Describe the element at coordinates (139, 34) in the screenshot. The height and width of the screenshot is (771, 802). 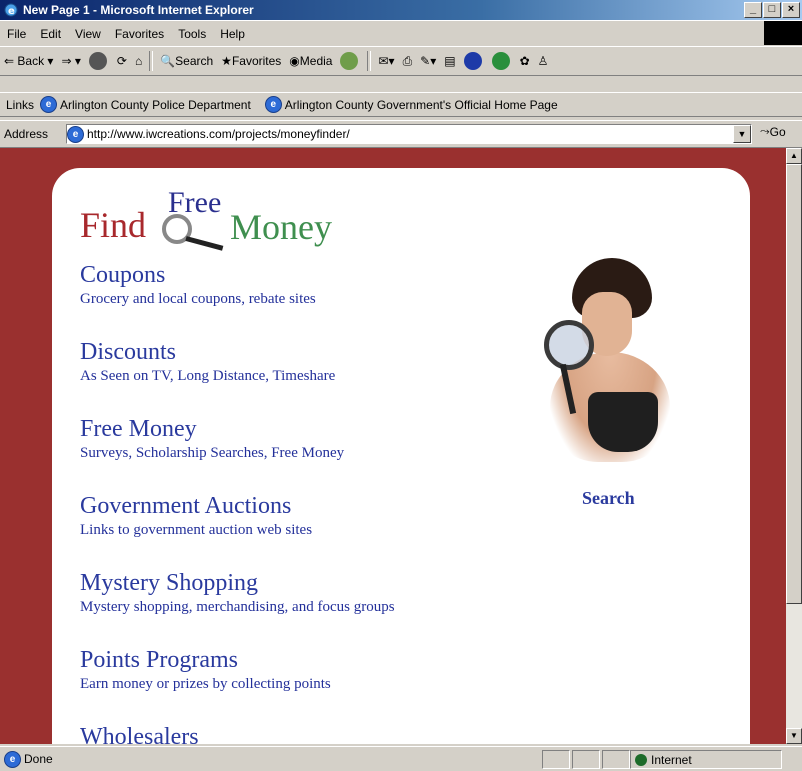
I see `menu-favorites: Favorites` at that location.